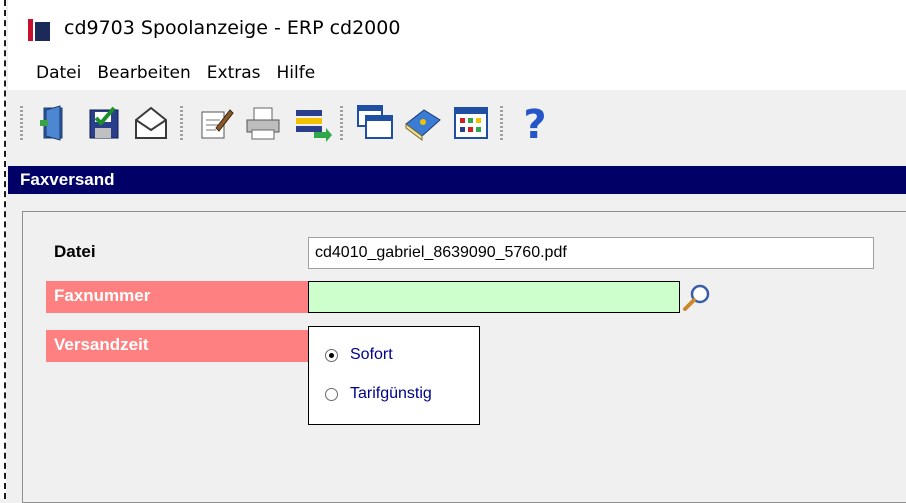  What do you see at coordinates (375, 123) in the screenshot?
I see `windows-icon` at bounding box center [375, 123].